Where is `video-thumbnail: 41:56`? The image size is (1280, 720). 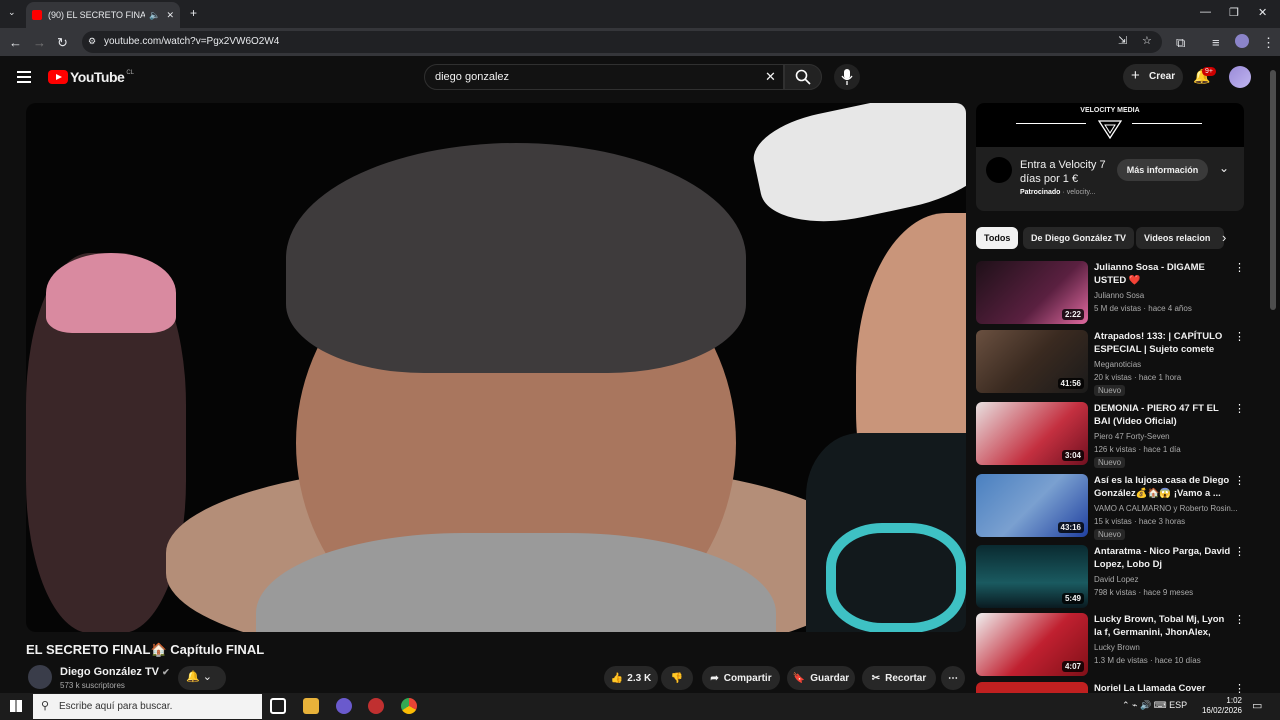
video-thumbnail: 41:56 is located at coordinates (1032, 361).